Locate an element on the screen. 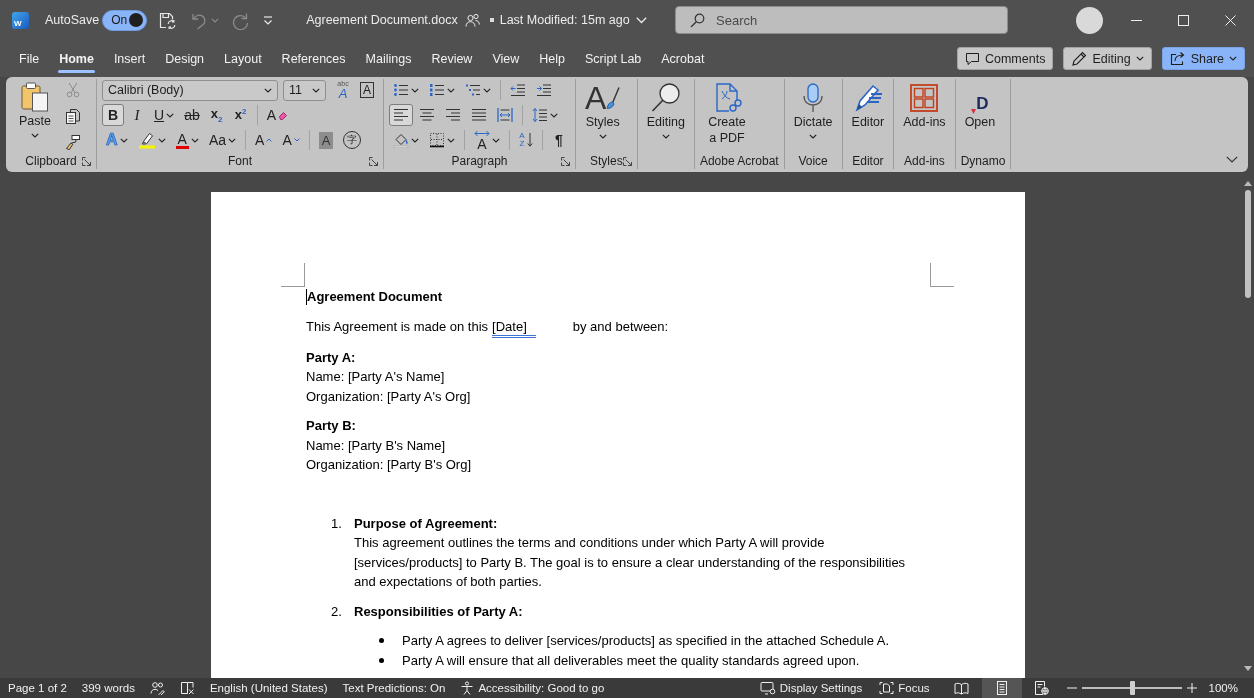  paintbrush-icon is located at coordinates (72, 142).